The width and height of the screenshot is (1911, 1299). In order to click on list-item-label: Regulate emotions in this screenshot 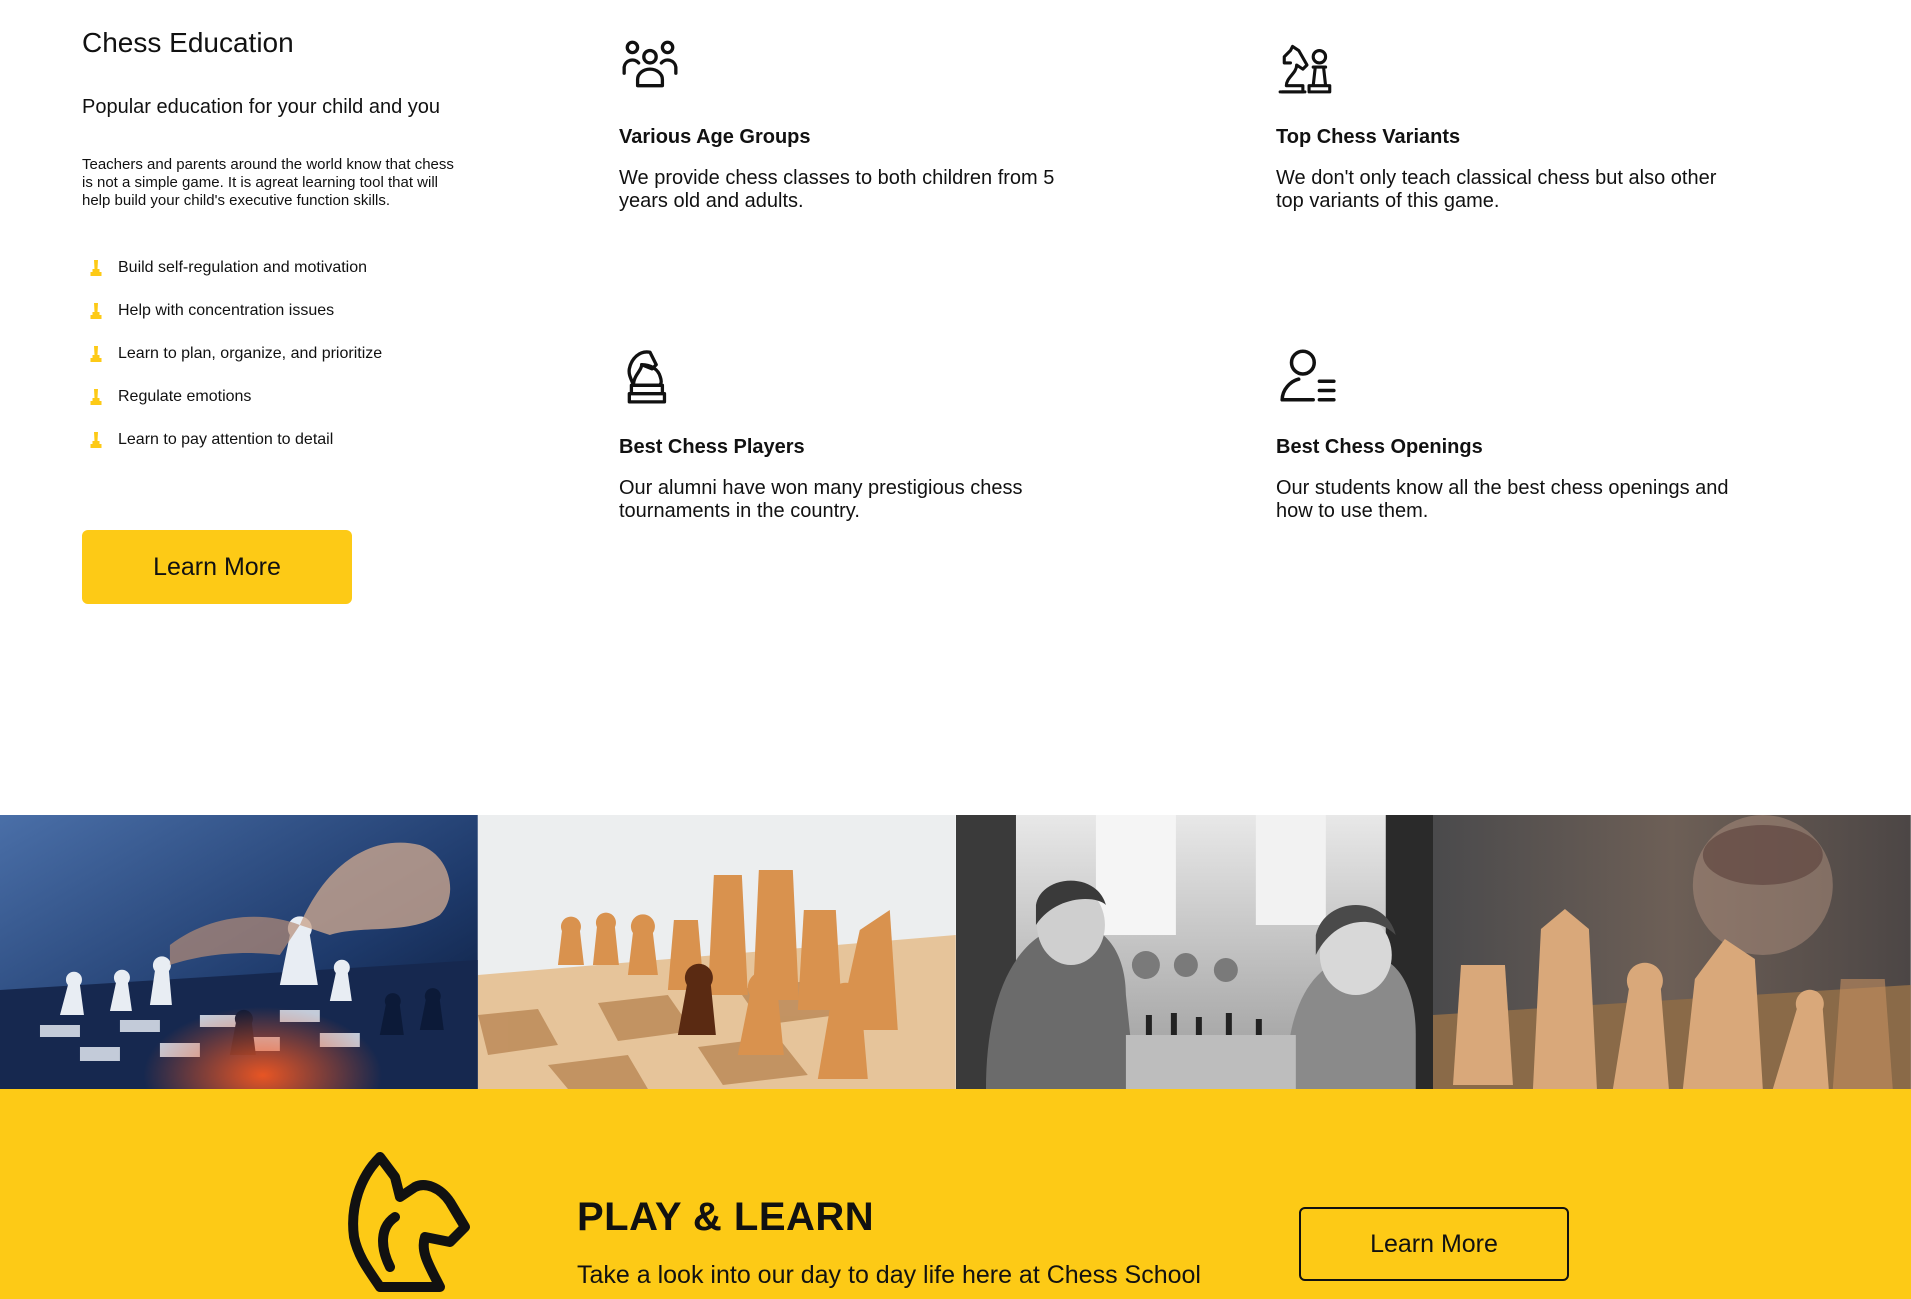, I will do `click(185, 396)`.